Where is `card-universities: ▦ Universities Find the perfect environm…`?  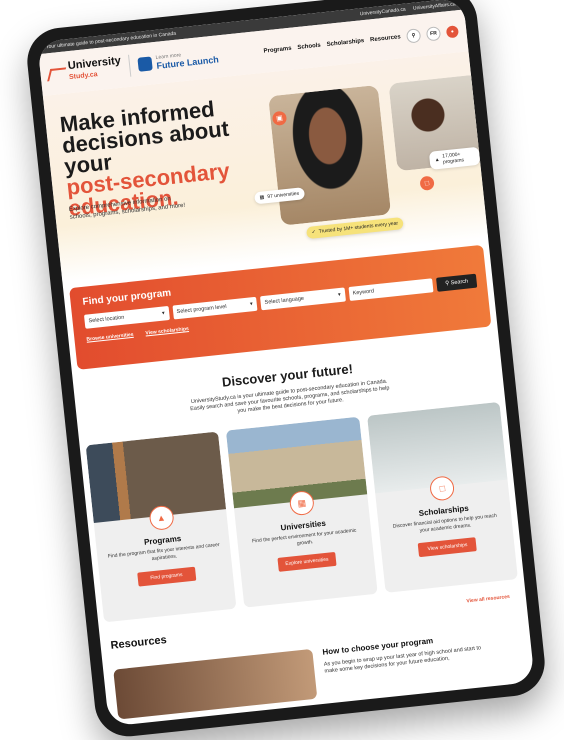 card-universities: ▦ Universities Find the perfect environm… is located at coordinates (302, 512).